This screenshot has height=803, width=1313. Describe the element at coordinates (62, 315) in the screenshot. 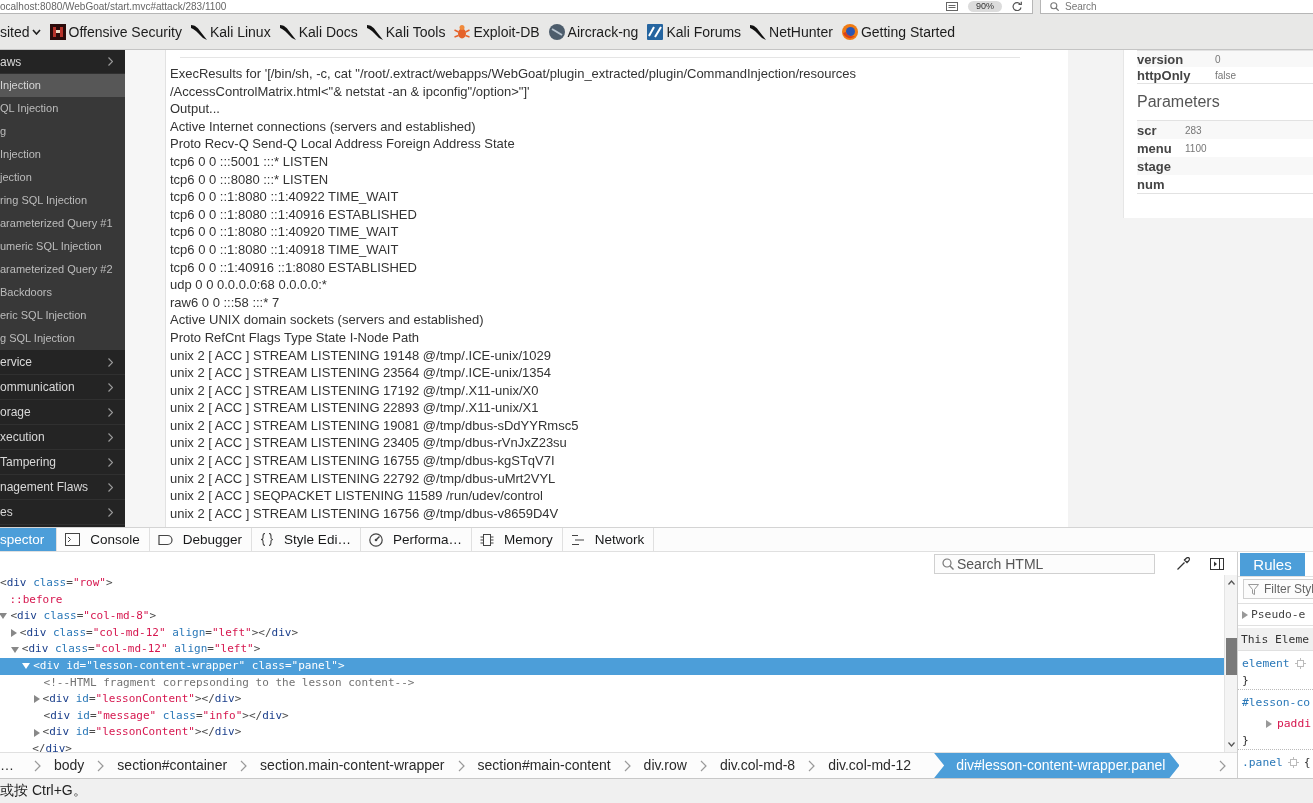

I see `sidebar-item: eric SQL Injection` at that location.